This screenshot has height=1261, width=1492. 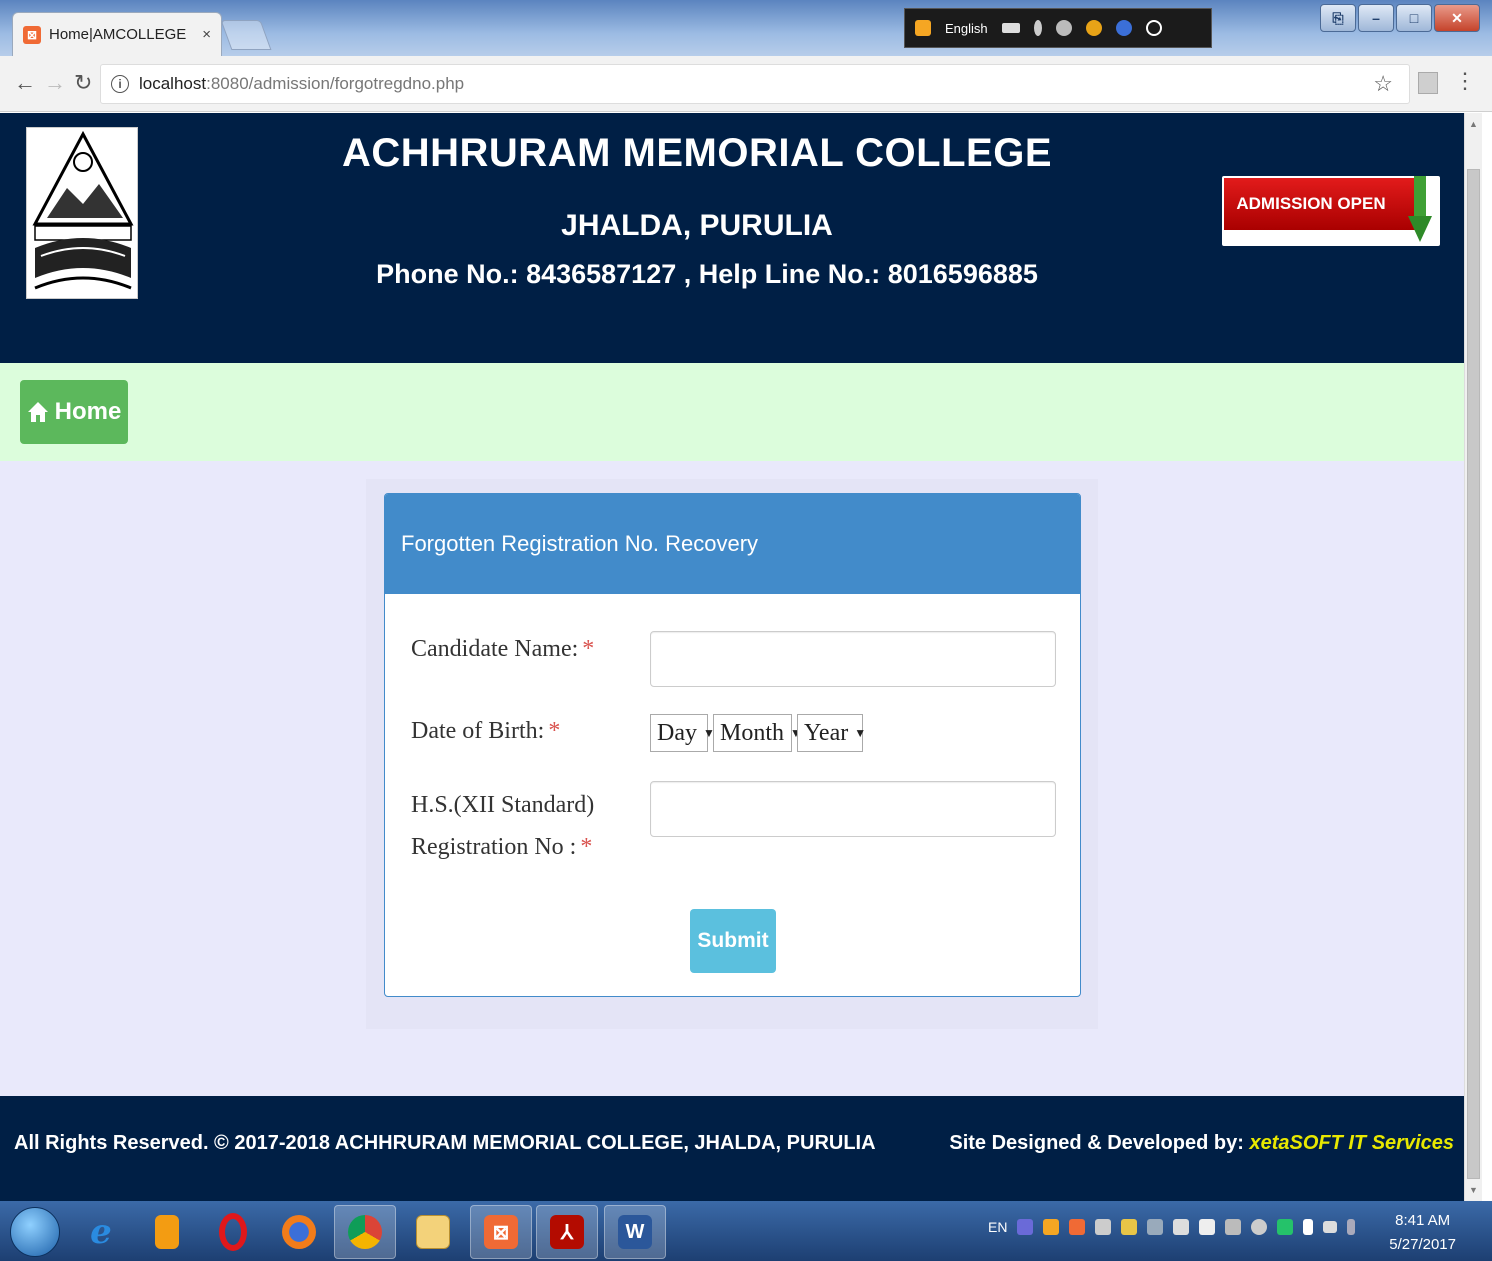 What do you see at coordinates (246, 35) in the screenshot?
I see `new-tab-button` at bounding box center [246, 35].